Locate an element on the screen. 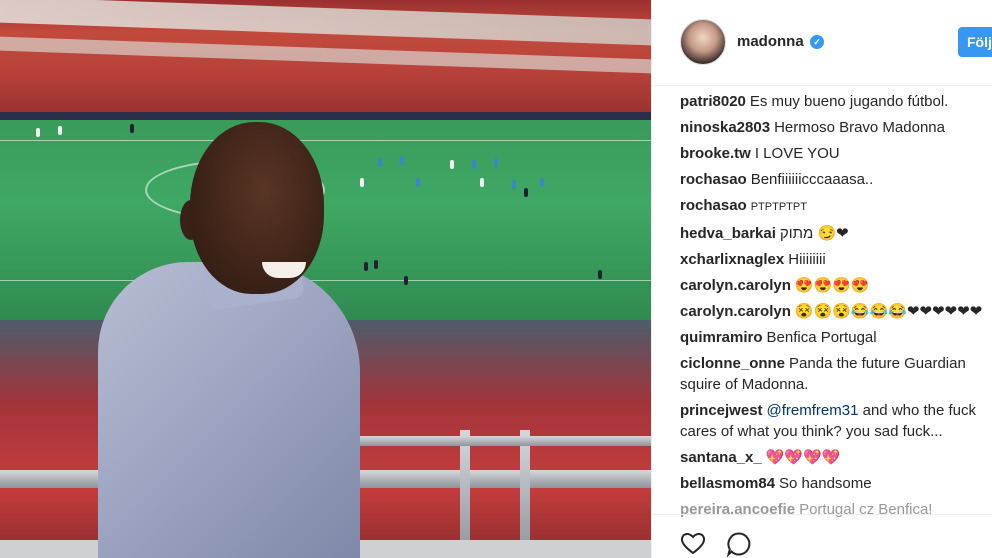 This screenshot has width=992, height=558. comment-text: 😍😍😍😍 is located at coordinates (832, 285).